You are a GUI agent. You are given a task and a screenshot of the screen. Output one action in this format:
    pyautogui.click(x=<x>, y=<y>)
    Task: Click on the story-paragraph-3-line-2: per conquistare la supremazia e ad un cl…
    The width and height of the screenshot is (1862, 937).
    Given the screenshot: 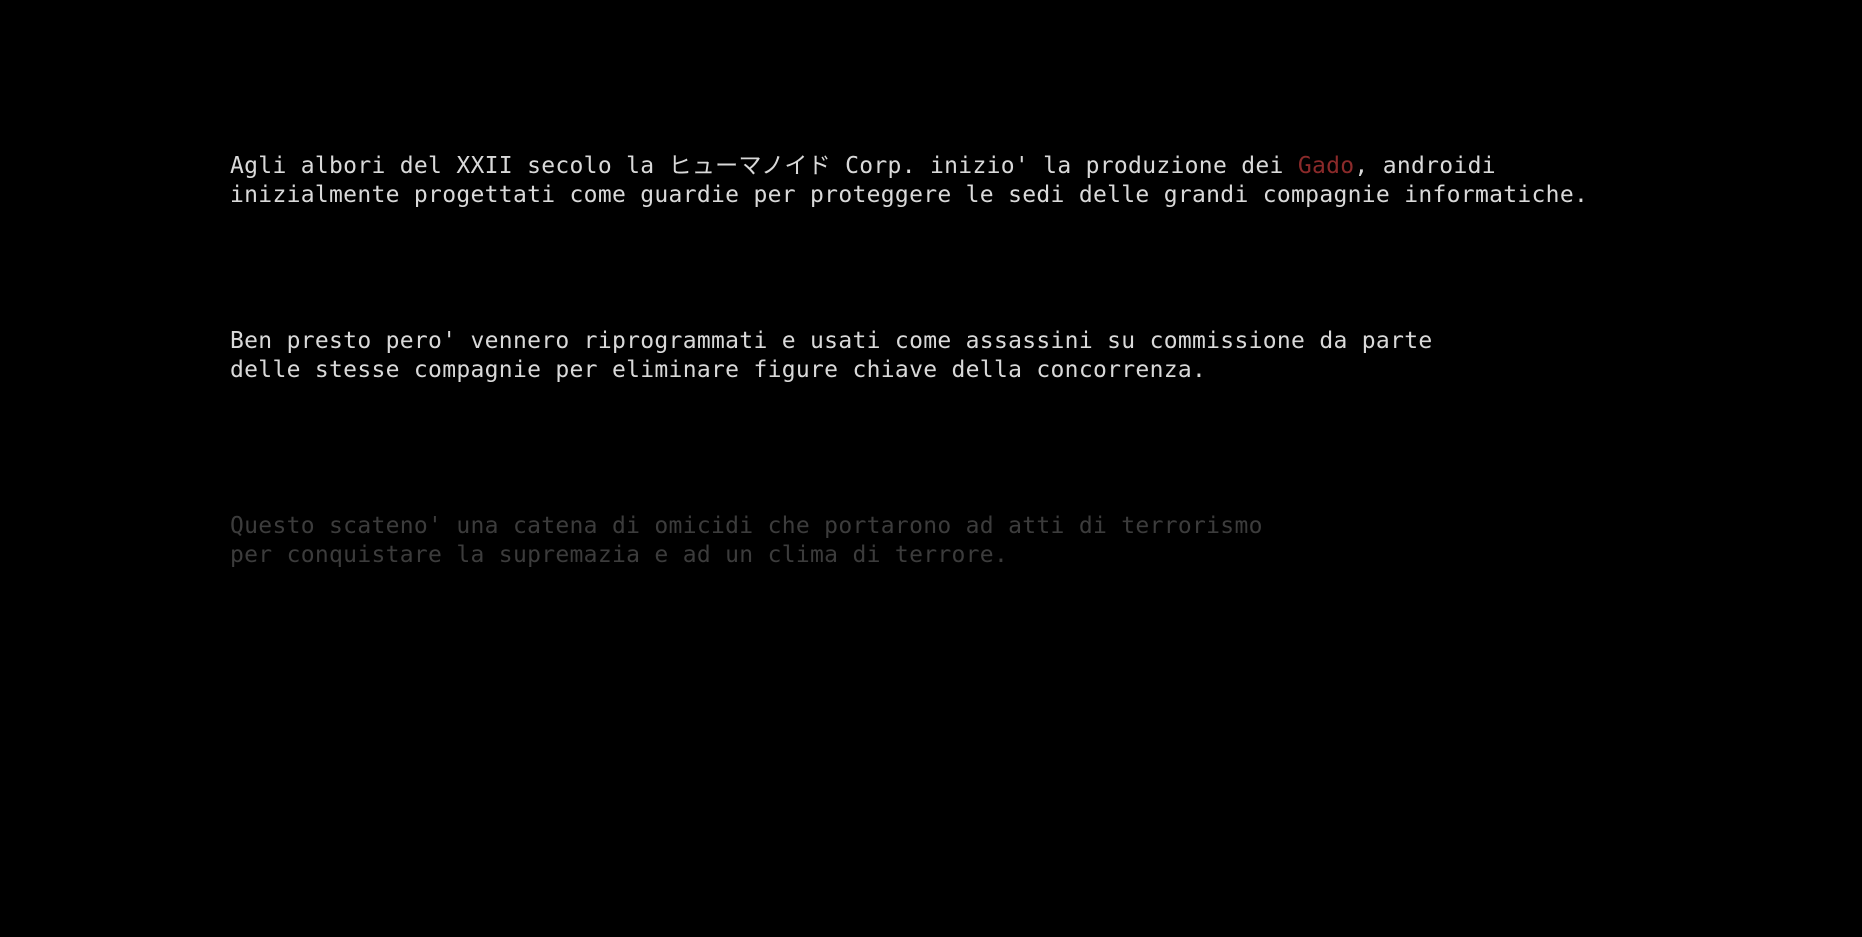 What is the action you would take?
    pyautogui.click(x=619, y=555)
    